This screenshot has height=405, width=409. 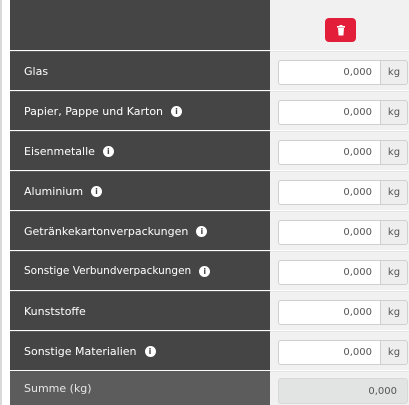 I want to click on weight-input-papier, so click(x=329, y=112).